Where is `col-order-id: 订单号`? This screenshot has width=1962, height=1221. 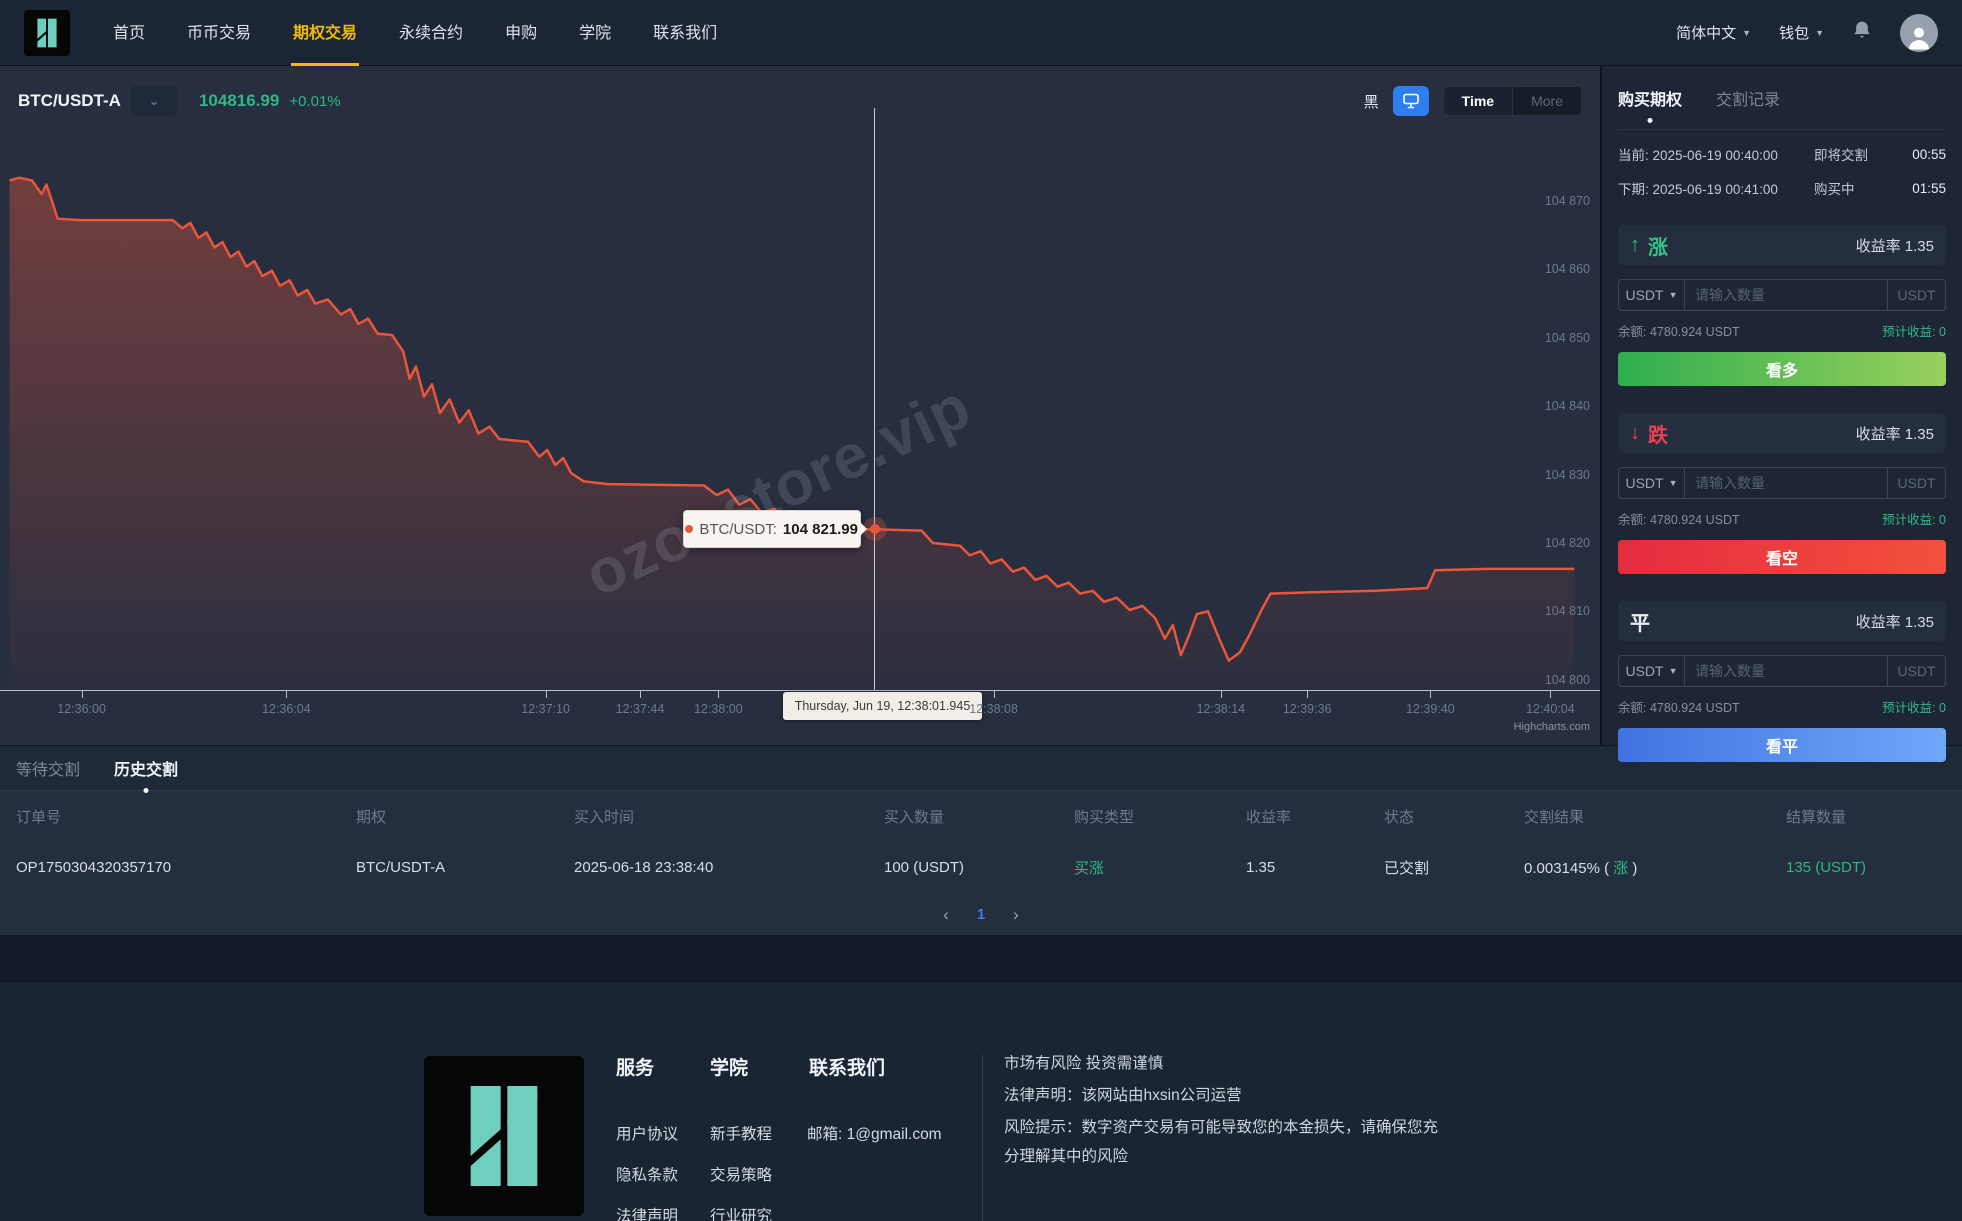
col-order-id: 订单号 is located at coordinates (39, 817).